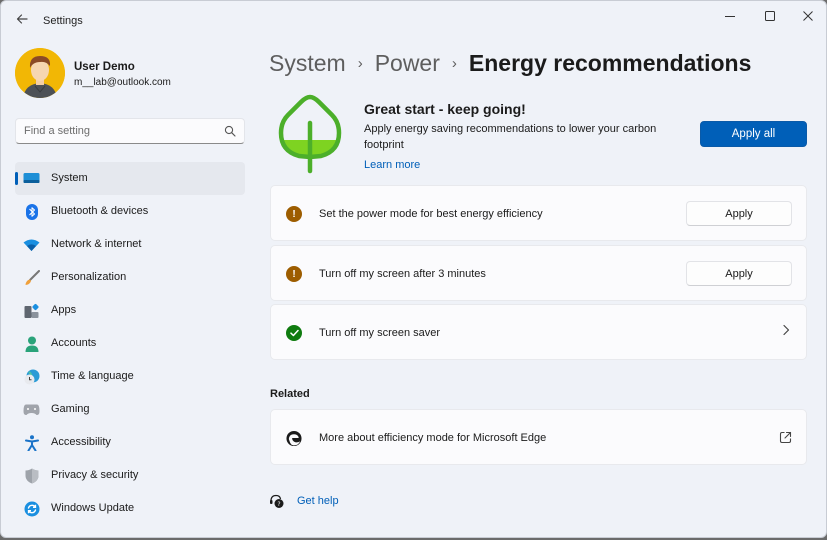 The image size is (827, 540). I want to click on close-icon, so click(808, 16).